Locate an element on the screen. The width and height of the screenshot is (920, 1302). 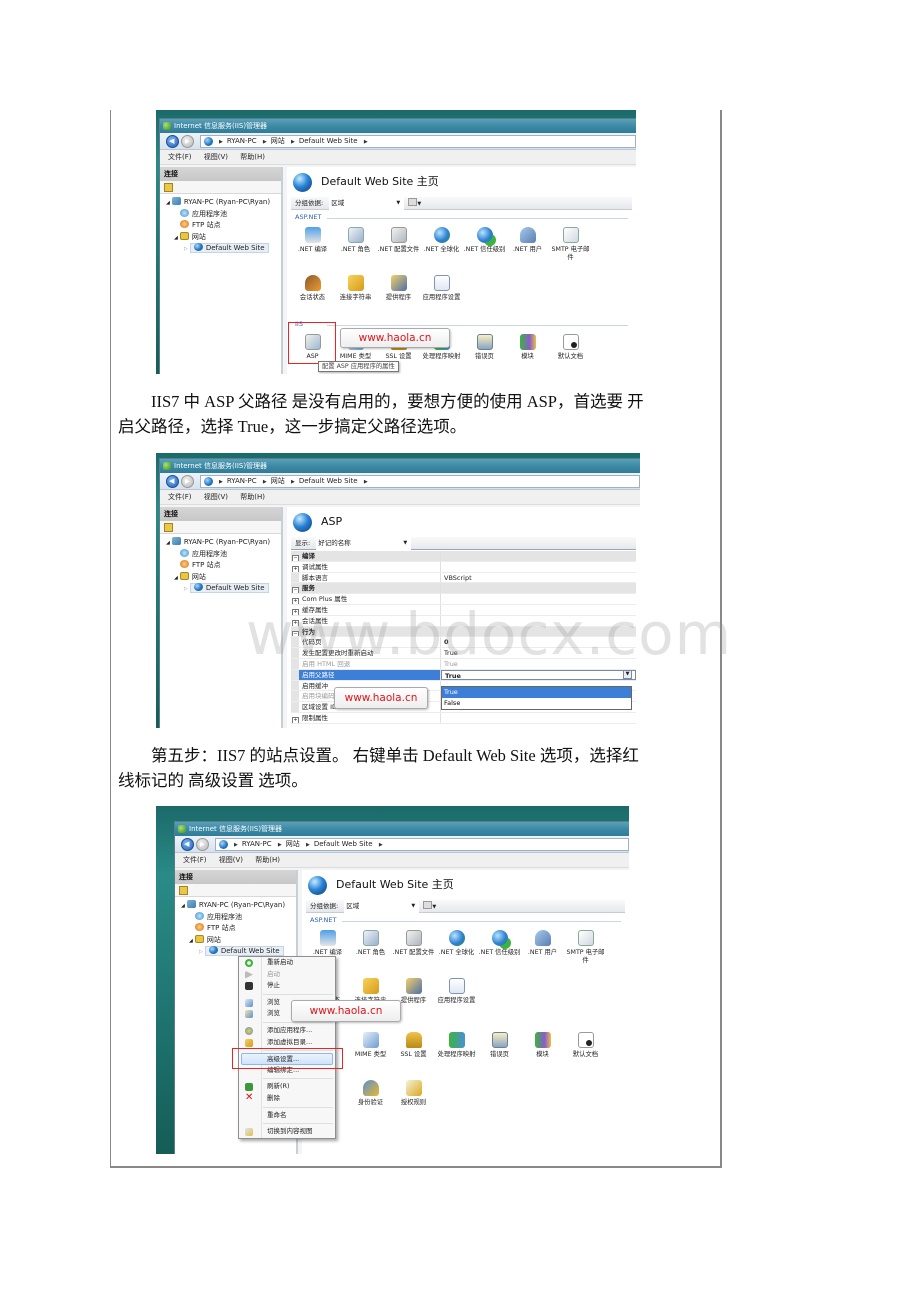
property-row: 代码页 0 is located at coordinates (463, 643).